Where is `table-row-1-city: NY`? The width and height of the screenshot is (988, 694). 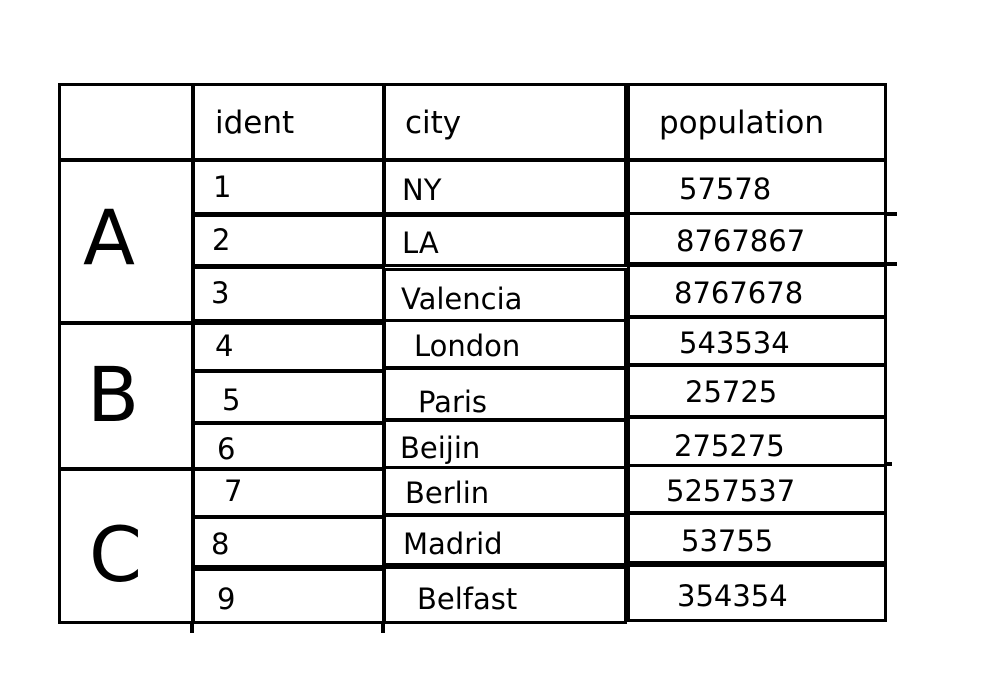
table-row-1-city: NY is located at coordinates (505, 187).